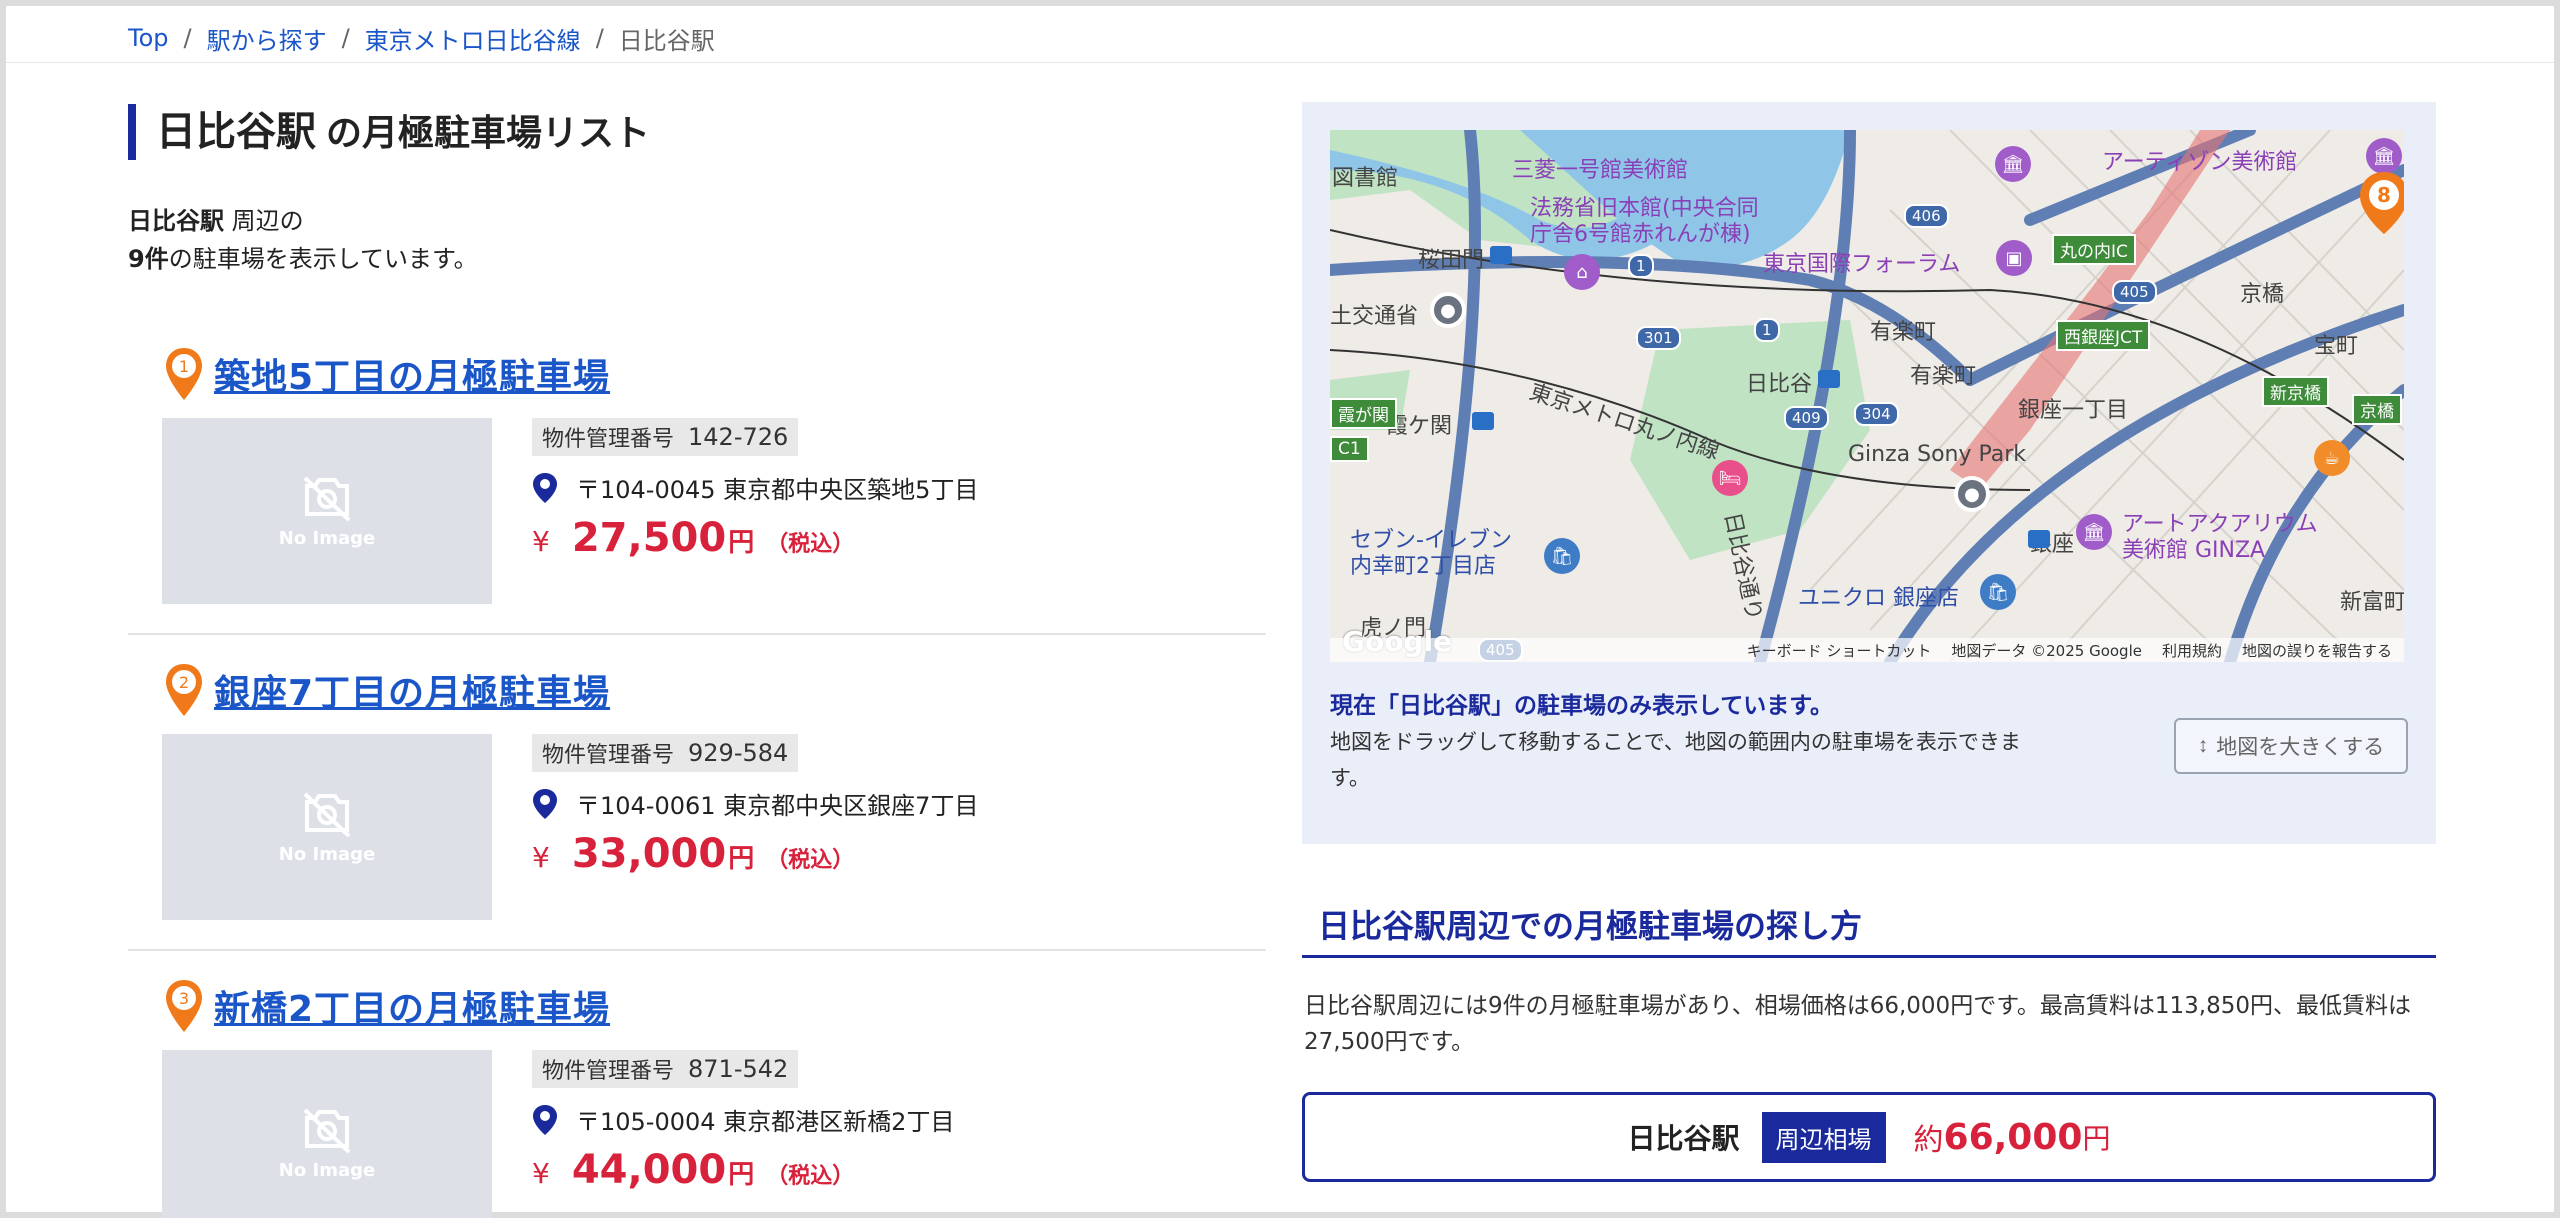 Image resolution: width=2560 pixels, height=1218 pixels. I want to click on map-label-mitsubishi: 三菱一号館美術館, so click(1600, 170).